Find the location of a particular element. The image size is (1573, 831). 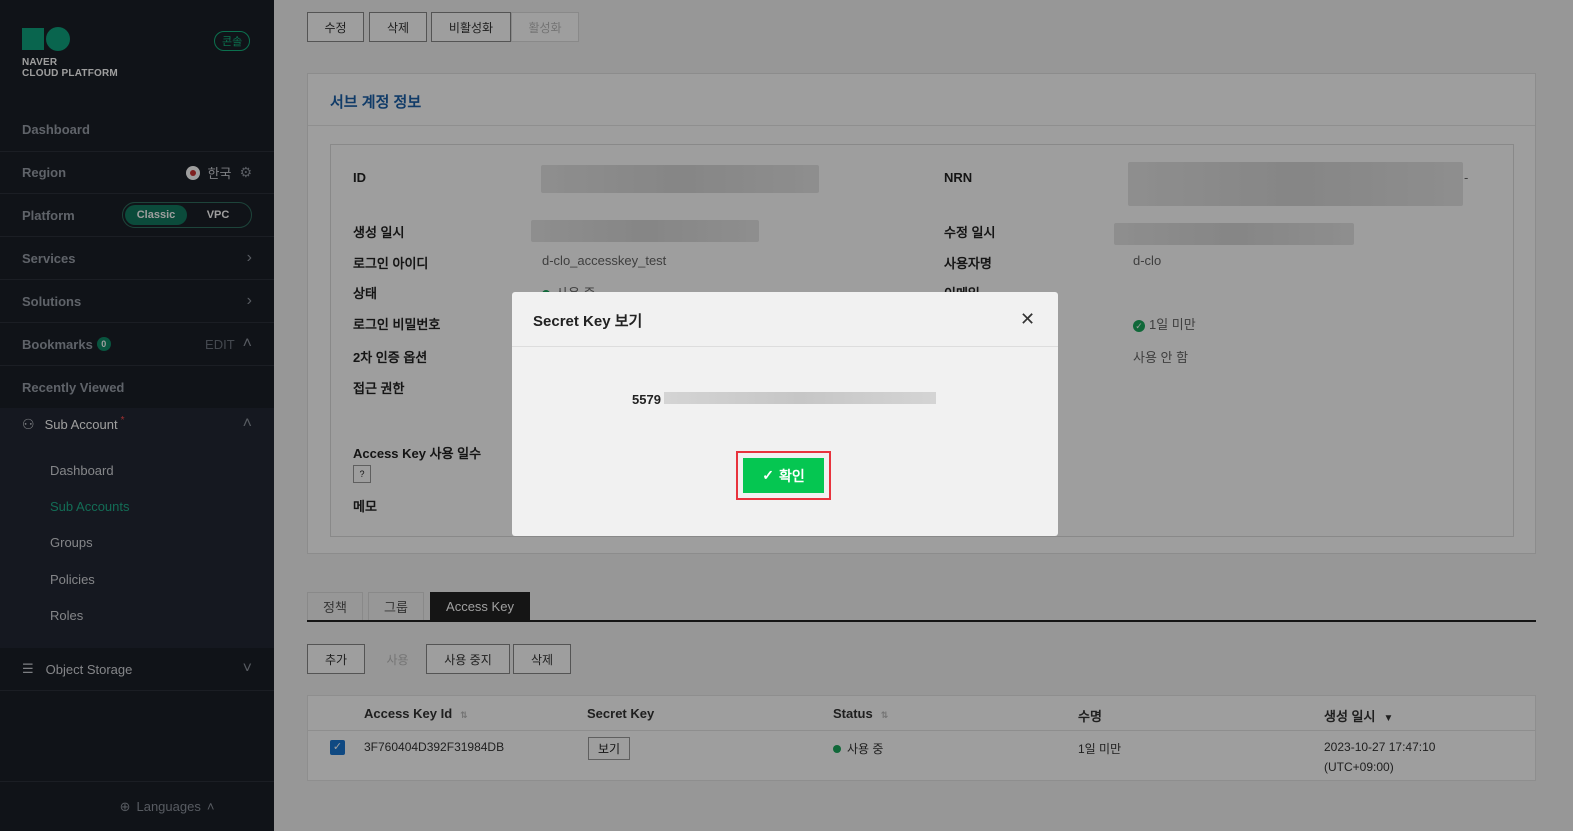

secret-key-redacted is located at coordinates (800, 398).